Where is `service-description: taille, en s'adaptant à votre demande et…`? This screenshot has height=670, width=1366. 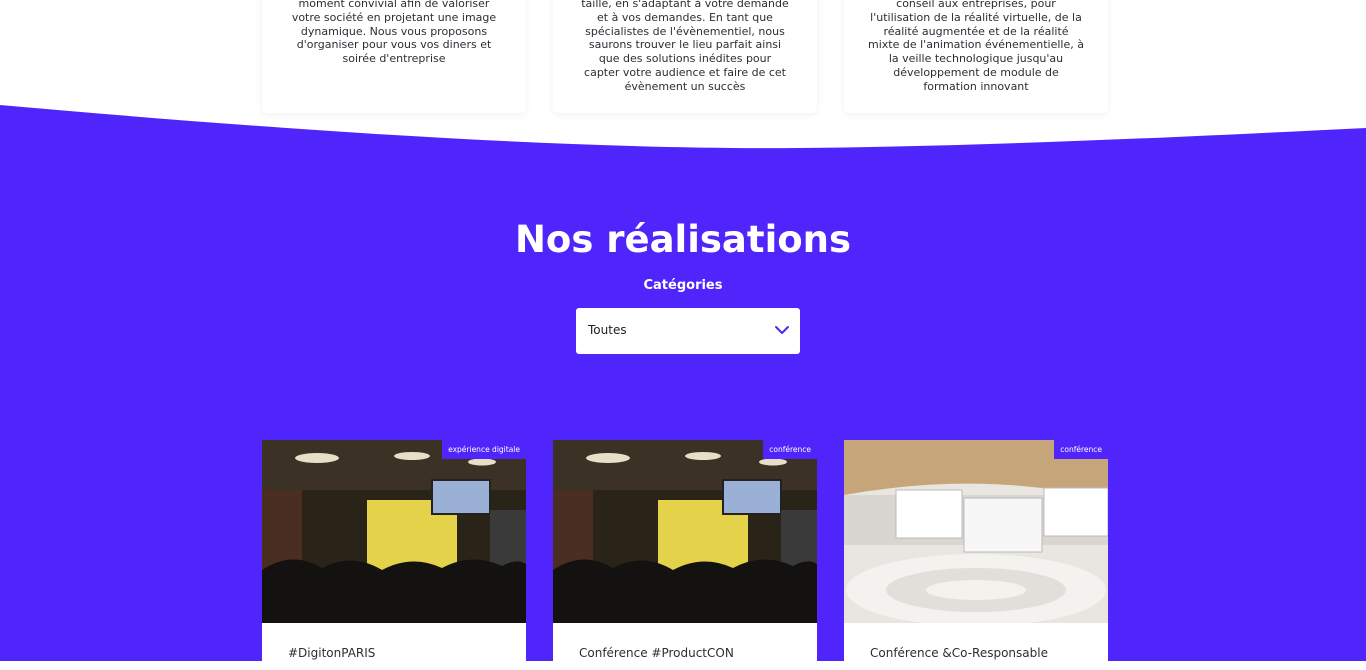
service-description: taille, en s'adaptant à votre demande et… is located at coordinates (685, 46).